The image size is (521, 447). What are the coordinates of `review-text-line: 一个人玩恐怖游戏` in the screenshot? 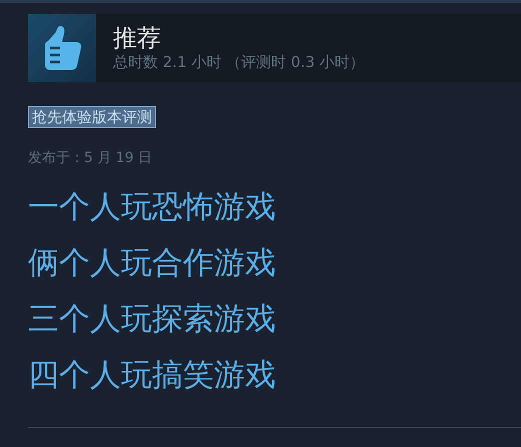 It's located at (152, 207).